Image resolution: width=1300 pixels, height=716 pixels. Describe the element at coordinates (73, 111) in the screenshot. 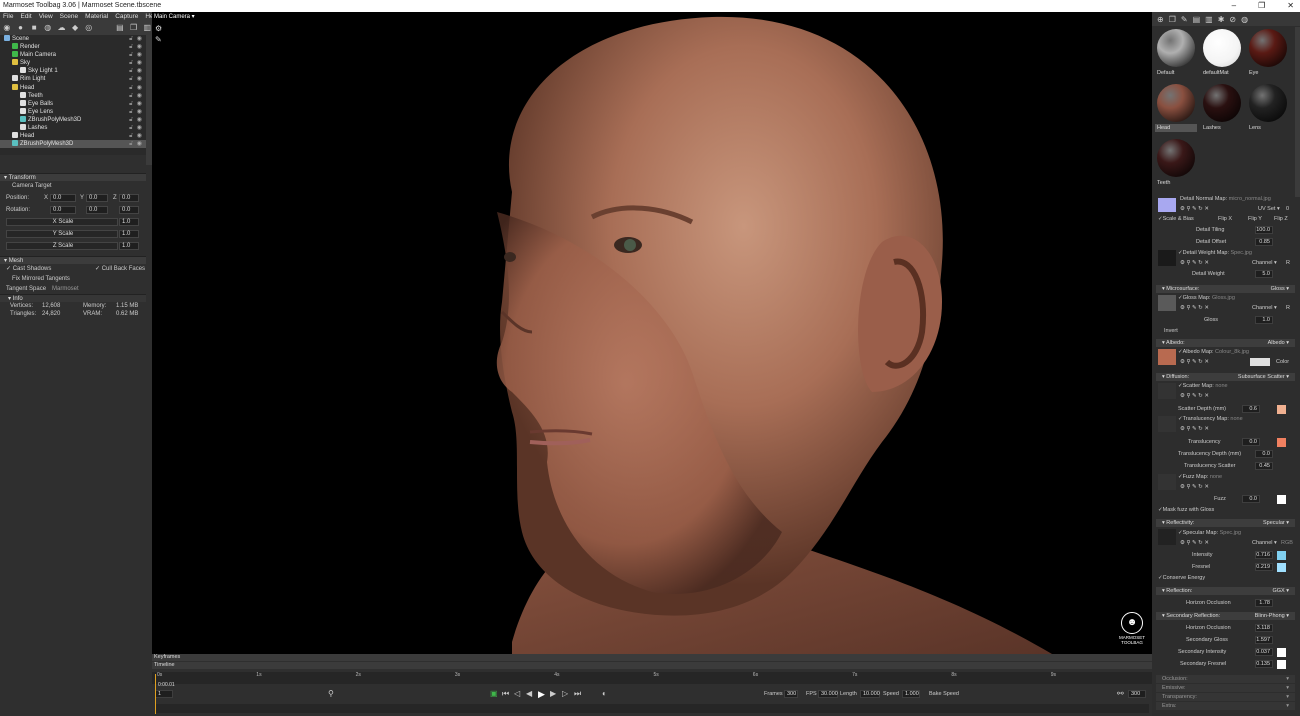

I see `tree-item: Eye Lens 🔓︎ ◉` at that location.